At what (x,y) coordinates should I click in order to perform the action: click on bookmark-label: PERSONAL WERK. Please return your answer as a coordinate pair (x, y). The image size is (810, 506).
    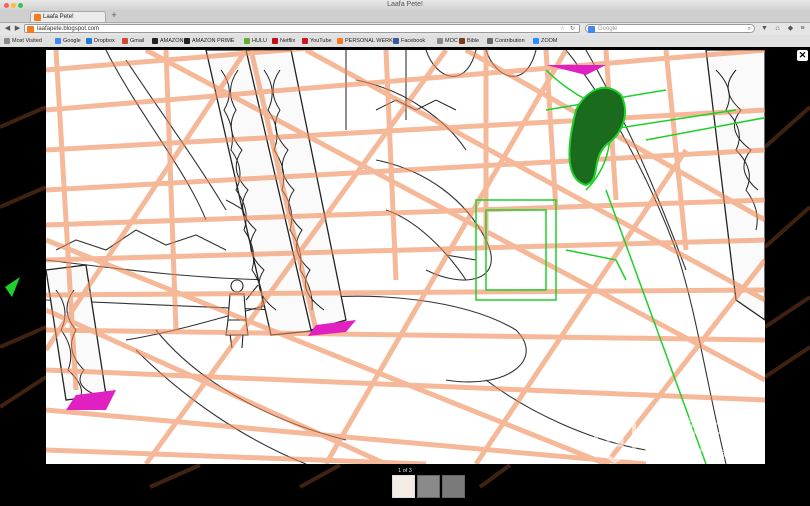
    Looking at the image, I should click on (369, 41).